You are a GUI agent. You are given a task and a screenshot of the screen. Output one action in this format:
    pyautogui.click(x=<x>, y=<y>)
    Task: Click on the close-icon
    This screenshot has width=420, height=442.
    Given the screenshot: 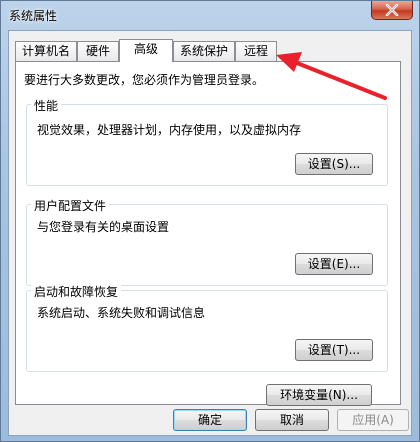 What is the action you would take?
    pyautogui.click(x=392, y=10)
    